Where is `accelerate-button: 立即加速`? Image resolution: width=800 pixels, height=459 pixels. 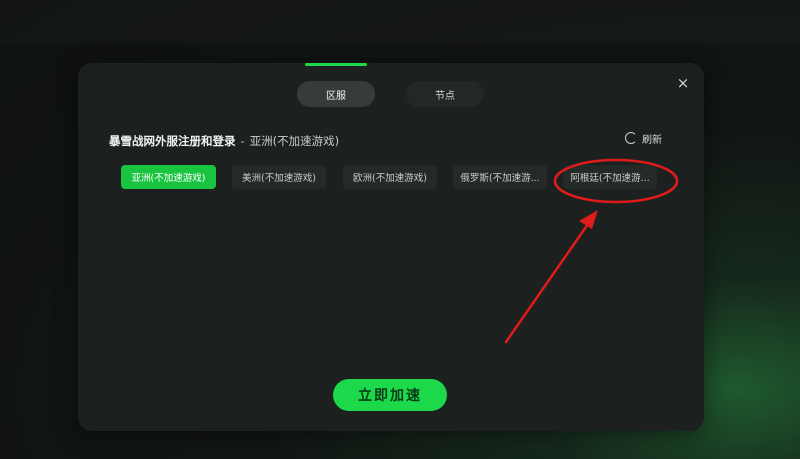 accelerate-button: 立即加速 is located at coordinates (390, 395).